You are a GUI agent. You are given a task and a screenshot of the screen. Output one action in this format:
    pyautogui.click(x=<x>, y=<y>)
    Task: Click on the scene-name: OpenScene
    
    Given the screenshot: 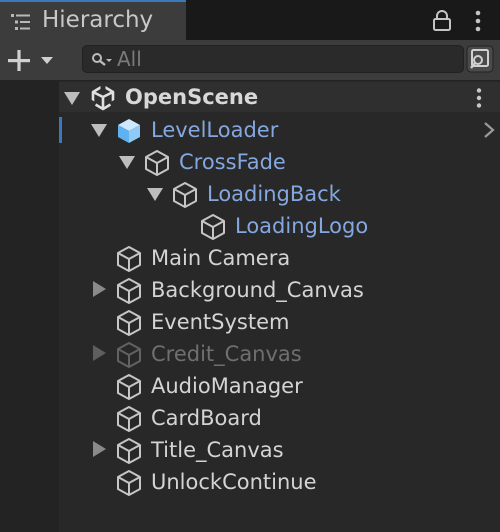 What is the action you would take?
    pyautogui.click(x=192, y=97)
    